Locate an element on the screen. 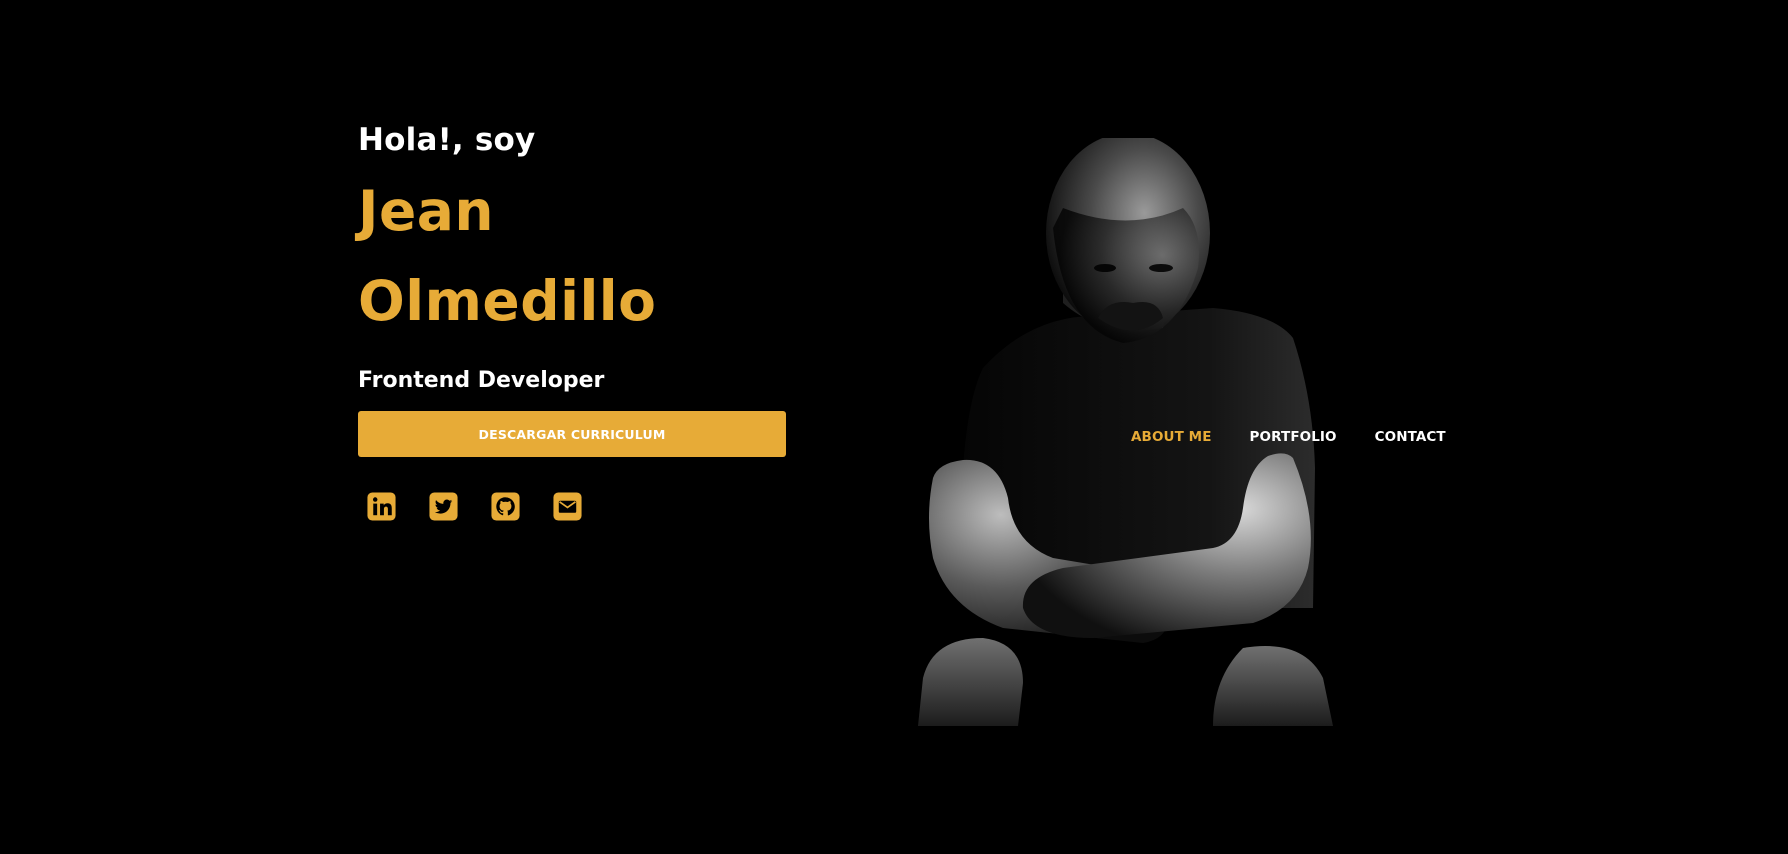  linkedin-icon is located at coordinates (381, 506).